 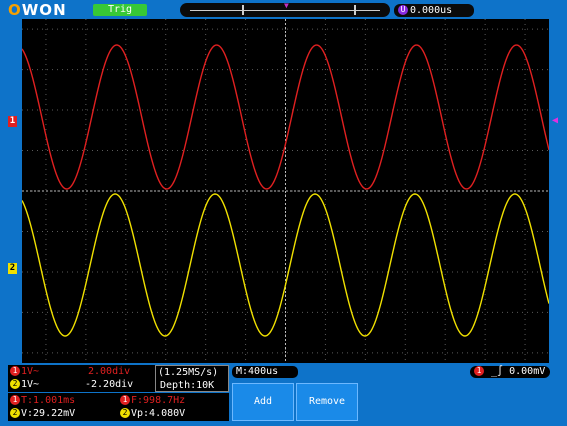 What do you see at coordinates (120, 10) in the screenshot?
I see `trigger-status-badge: Trig` at bounding box center [120, 10].